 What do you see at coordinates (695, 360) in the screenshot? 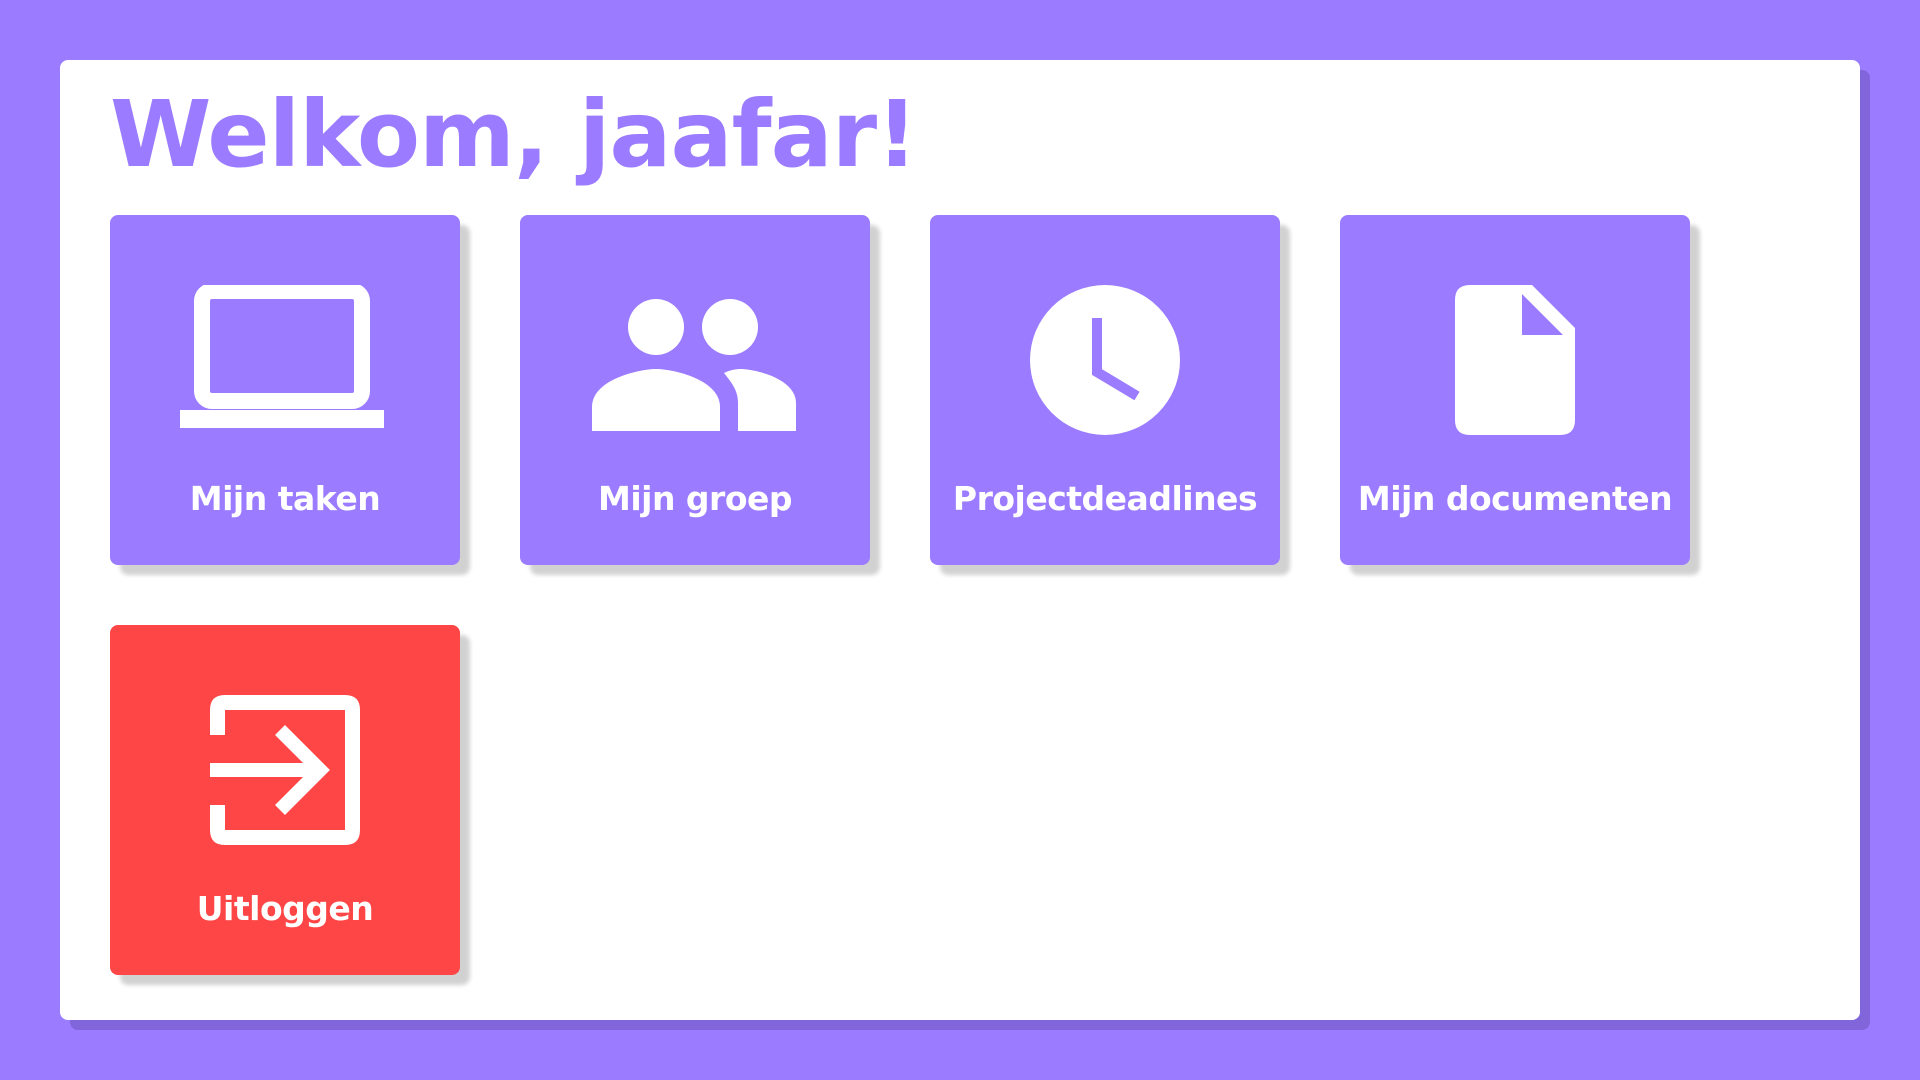
I see `group-icon` at bounding box center [695, 360].